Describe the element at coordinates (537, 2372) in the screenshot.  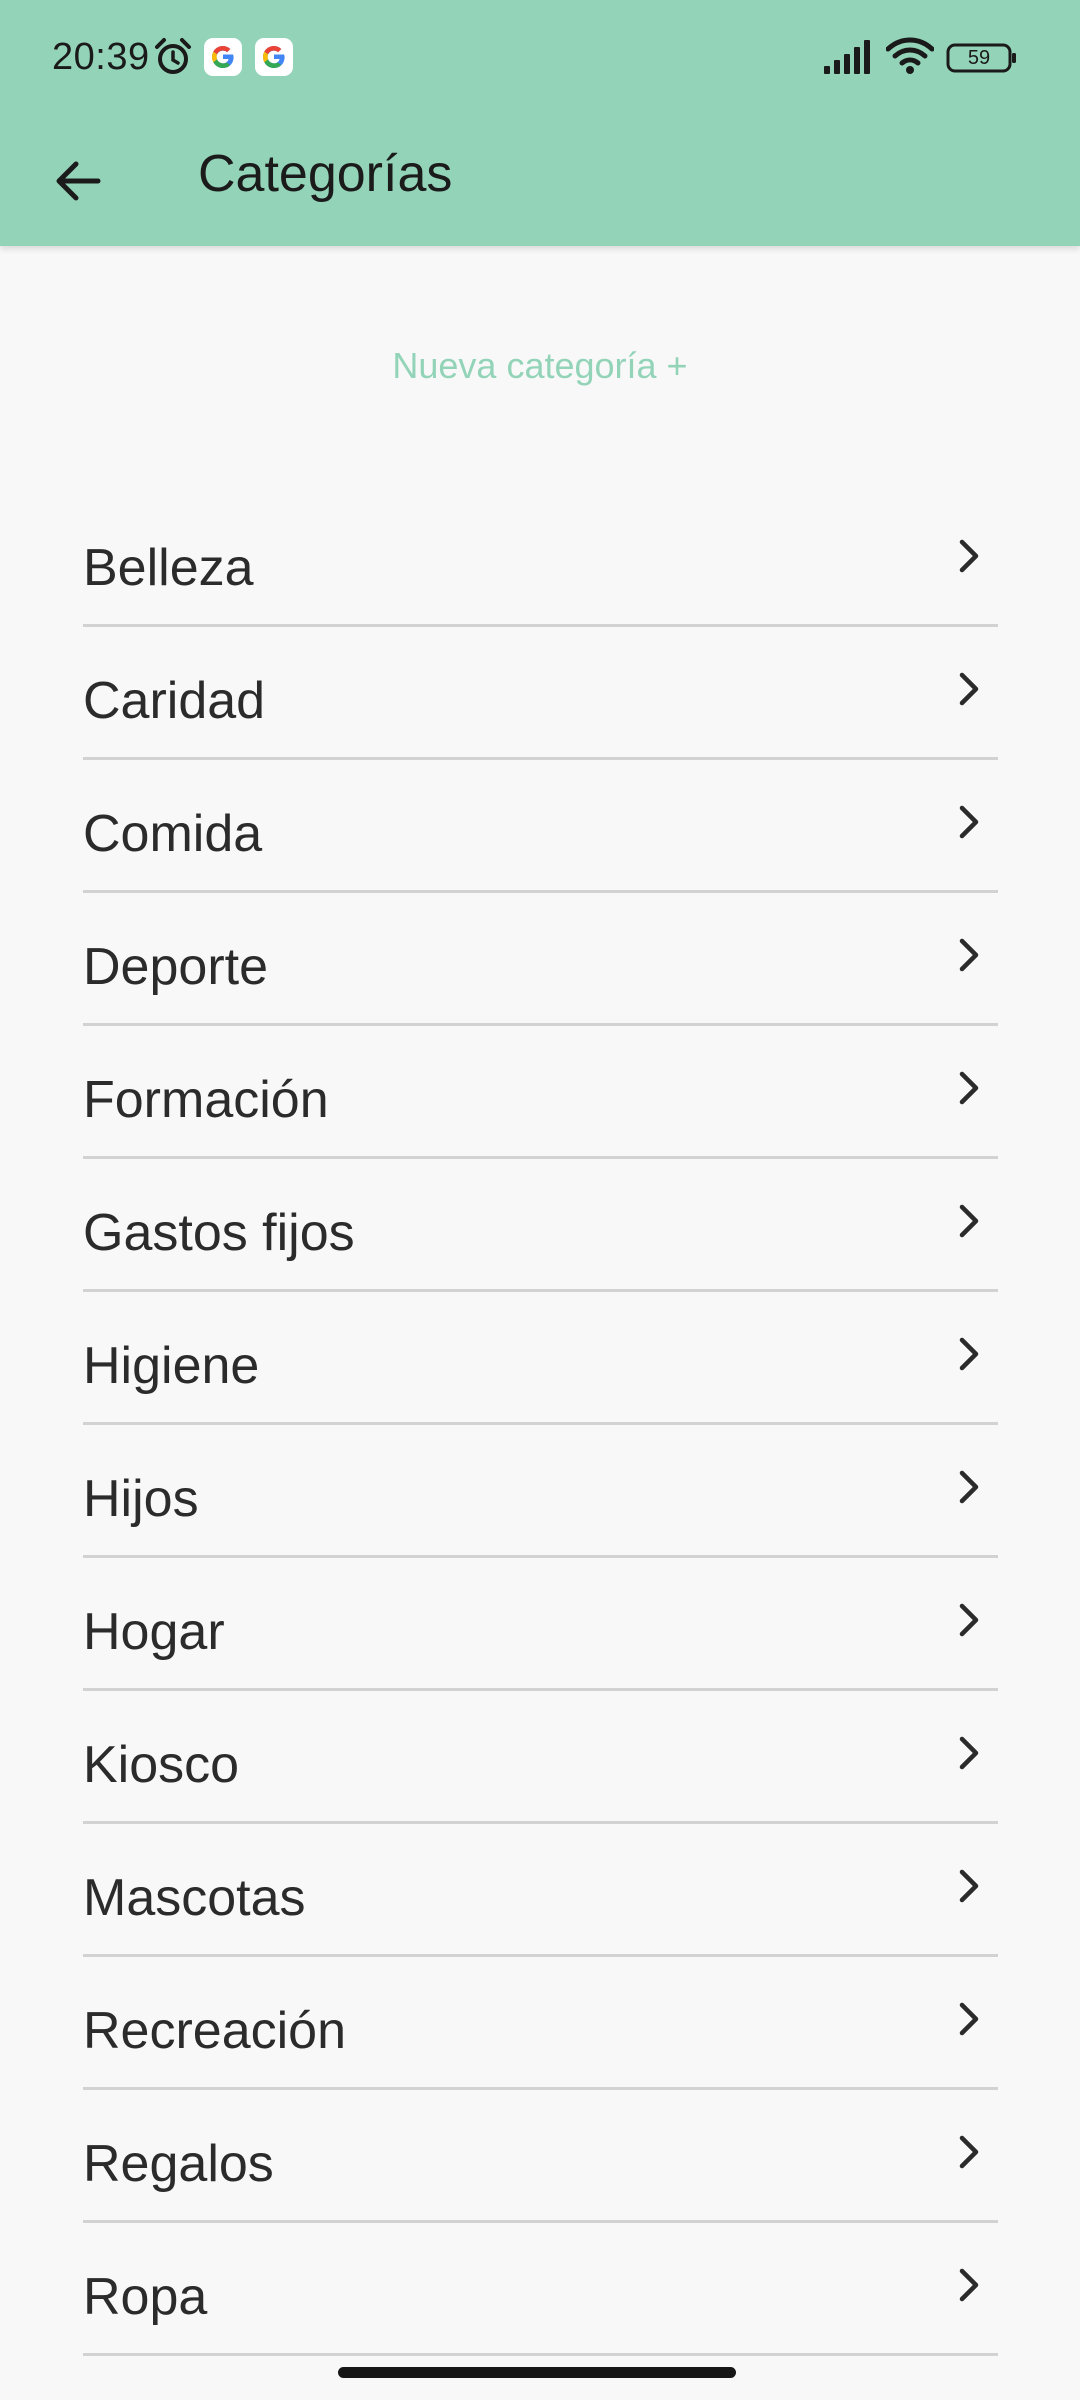
I see `home-indicator` at that location.